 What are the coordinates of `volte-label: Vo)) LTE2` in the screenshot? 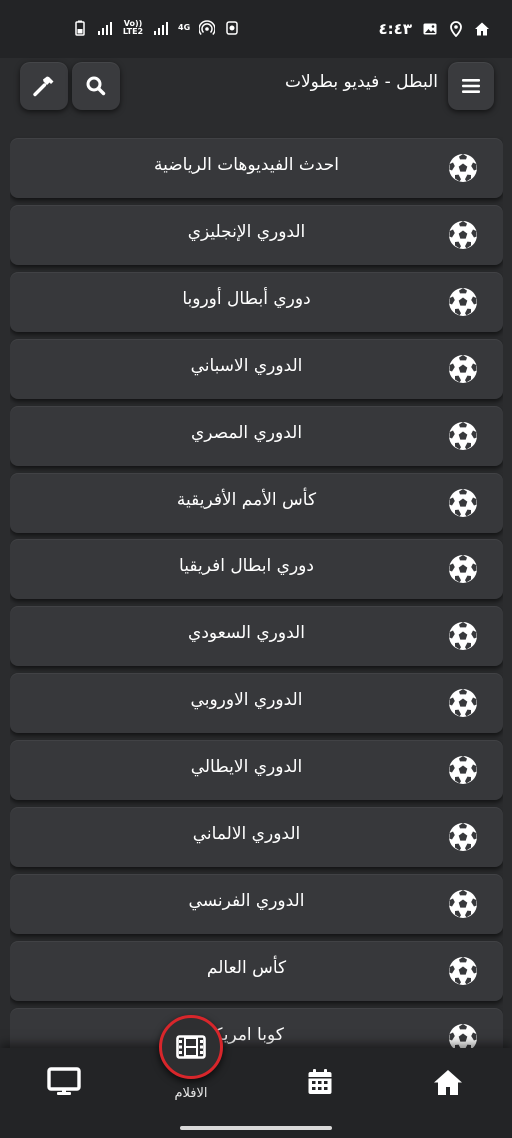 It's located at (133, 27).